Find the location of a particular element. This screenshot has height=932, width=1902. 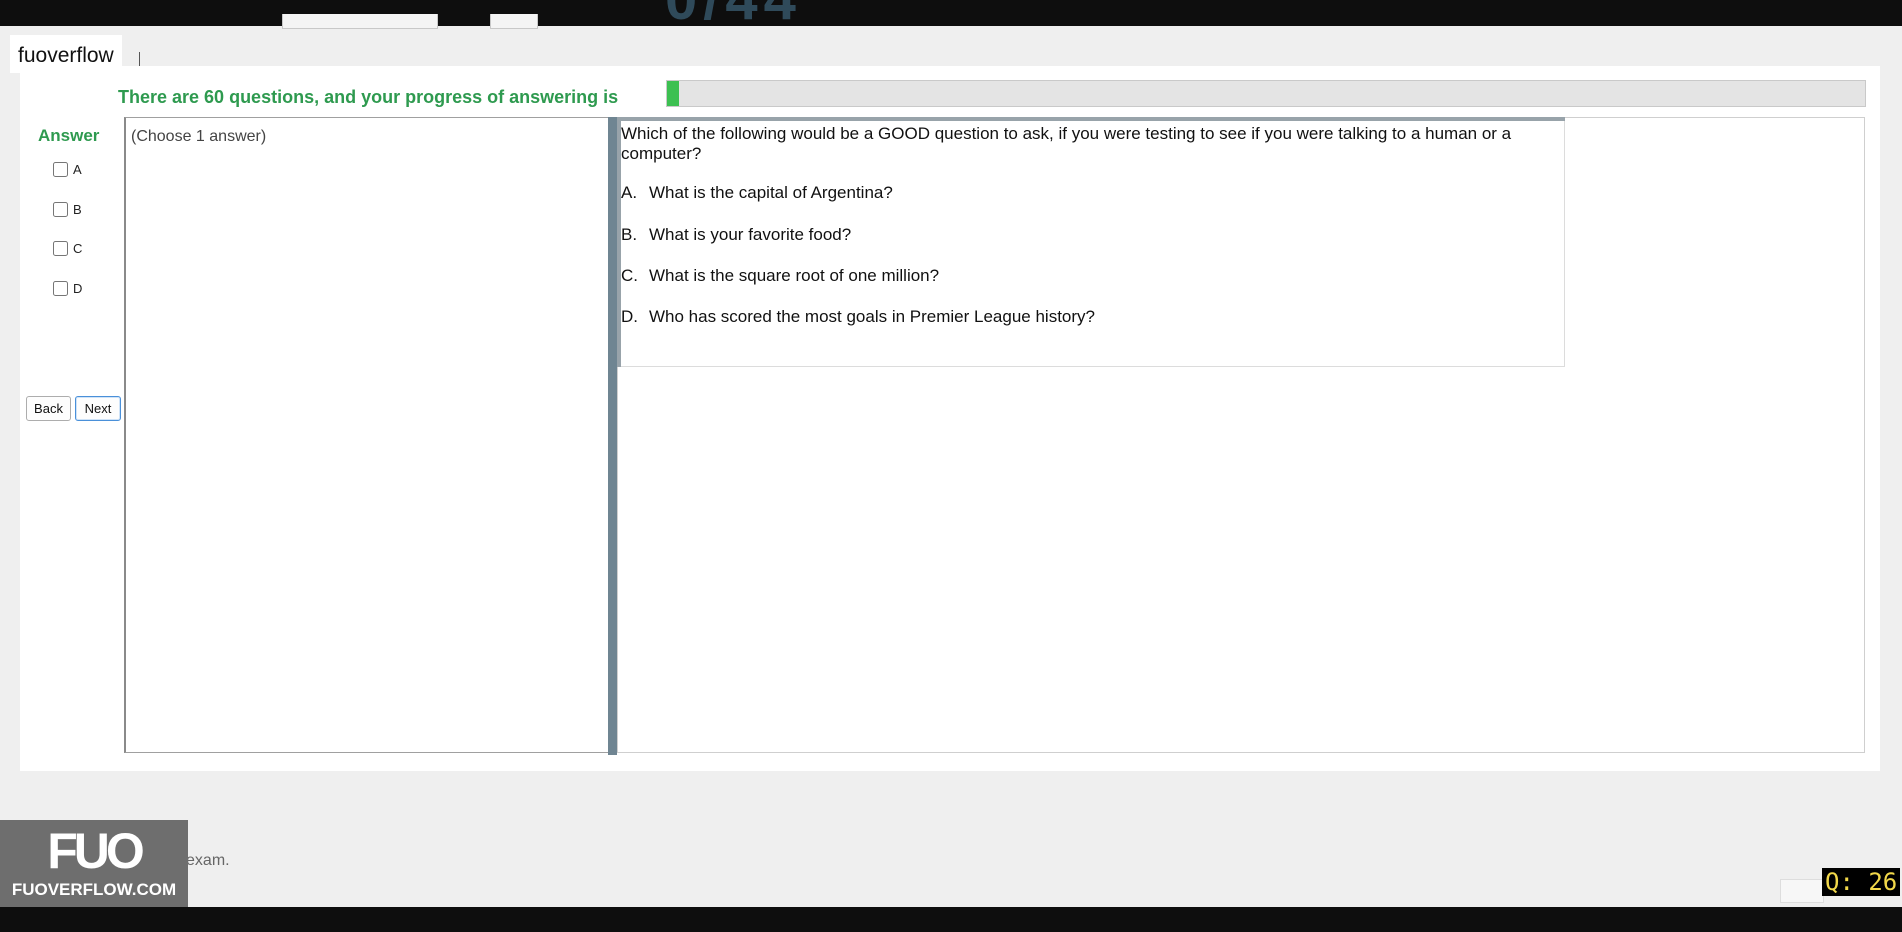

answer-option-a: A is located at coordinates (67, 169).